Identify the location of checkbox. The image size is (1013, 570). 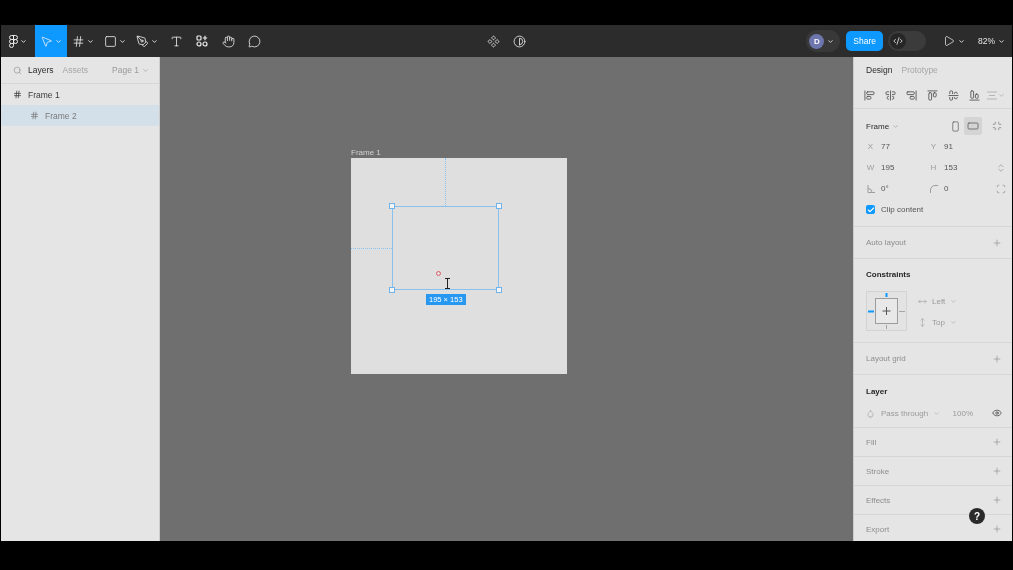
(870, 209).